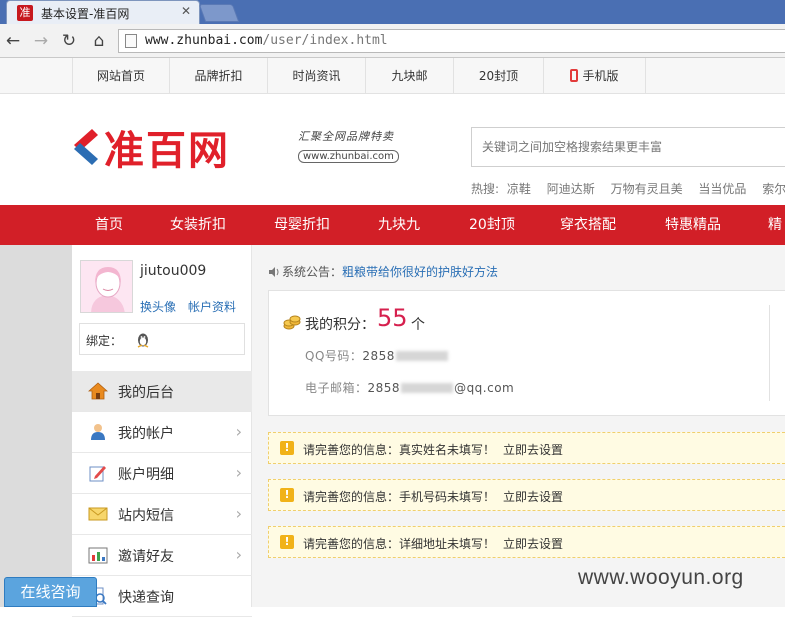  Describe the element at coordinates (588, 225) in the screenshot. I see `nav-outfit: 穿衣搭配` at that location.